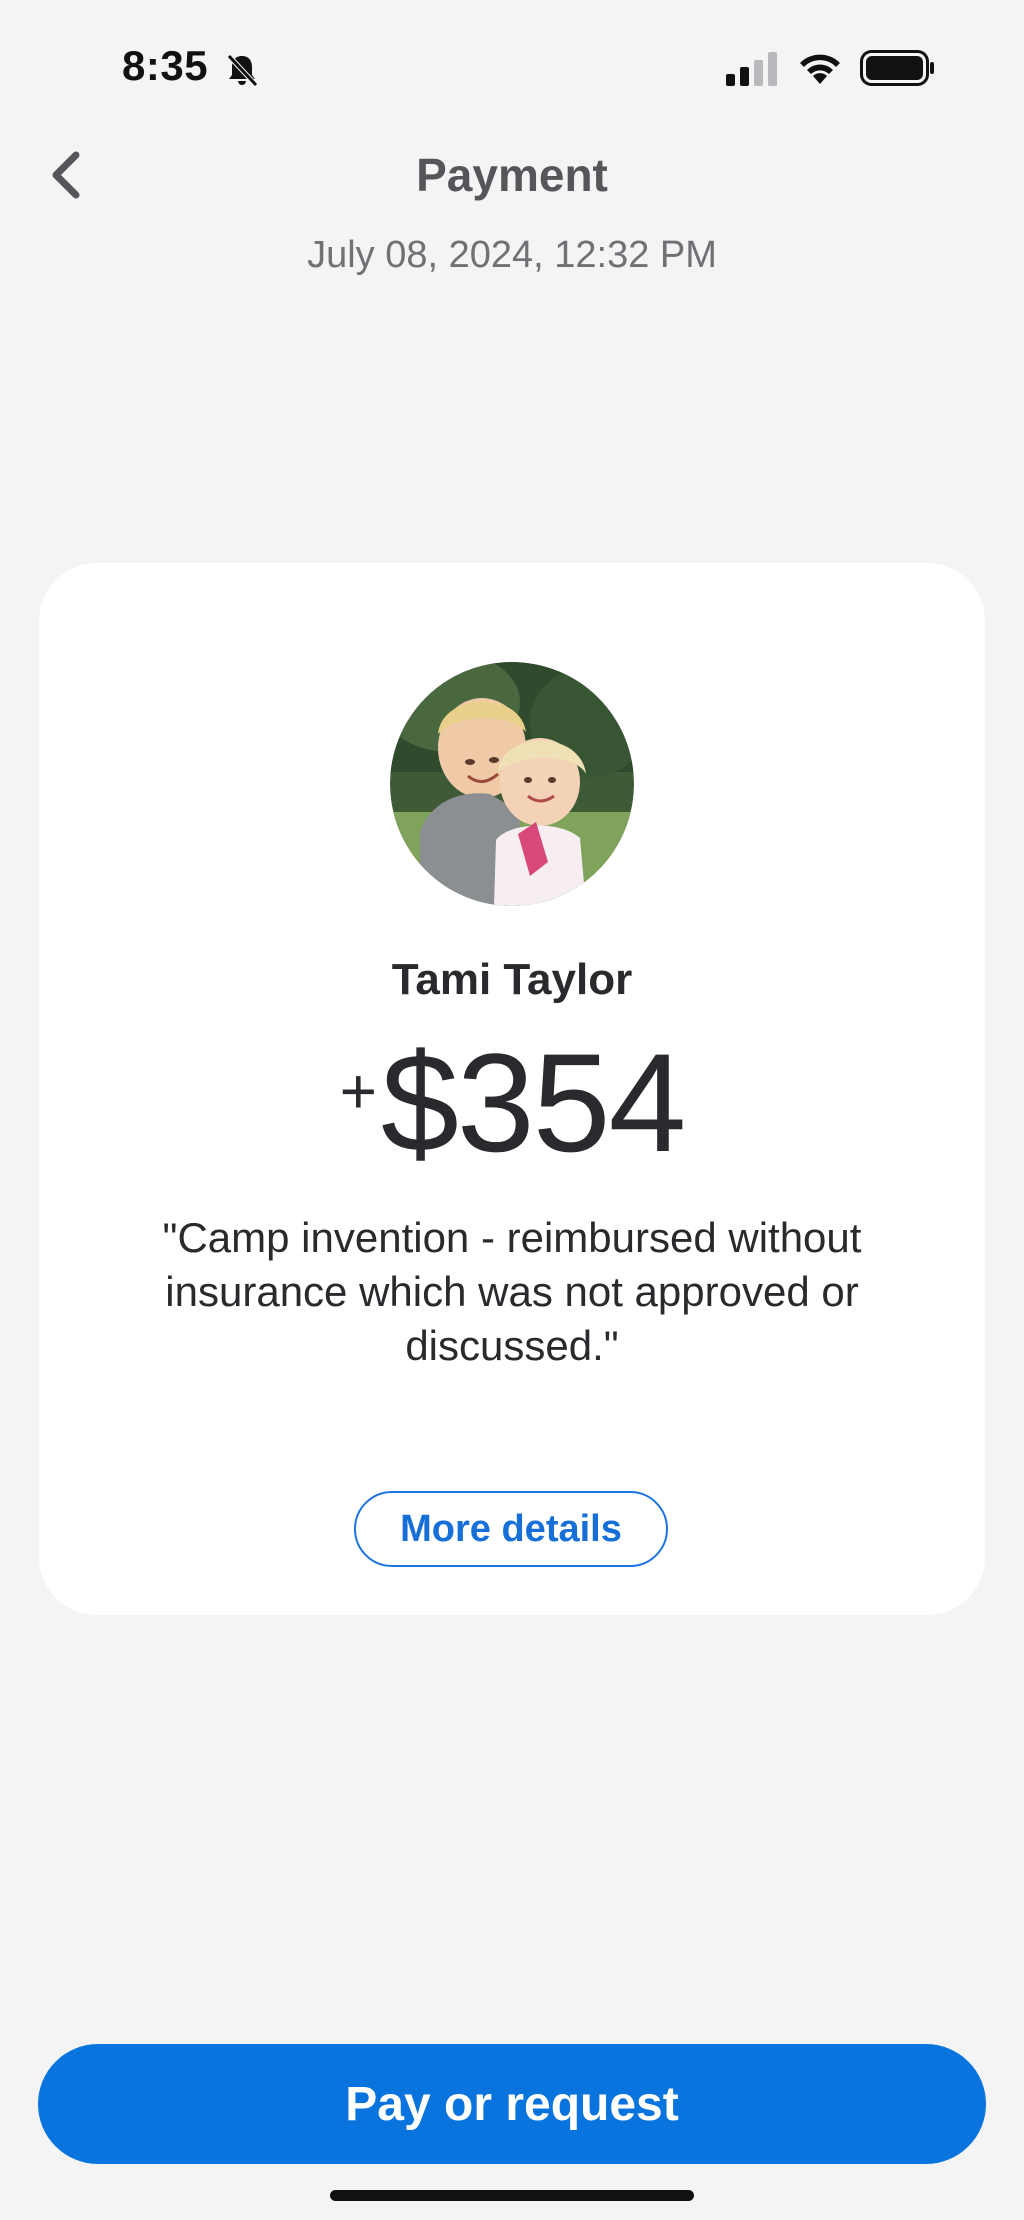 Image resolution: width=1024 pixels, height=2220 pixels. Describe the element at coordinates (242, 70) in the screenshot. I see `bell-slash-icon` at that location.